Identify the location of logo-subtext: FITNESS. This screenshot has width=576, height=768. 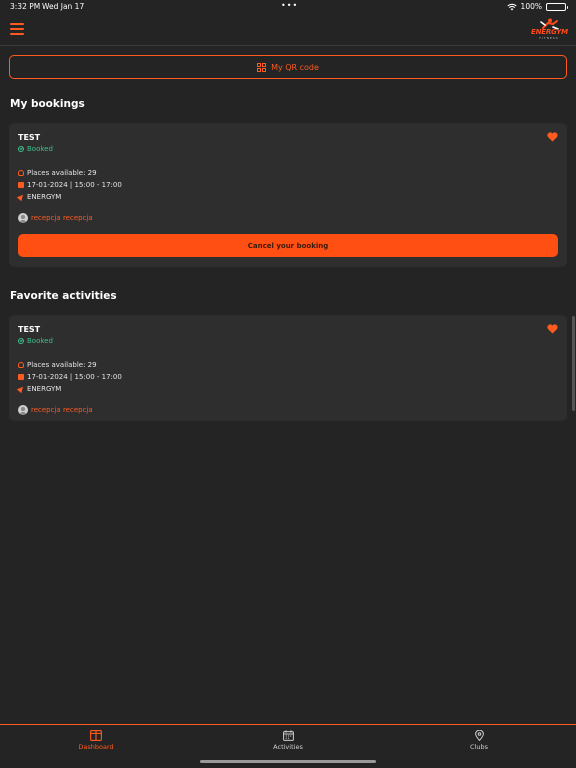
(549, 38).